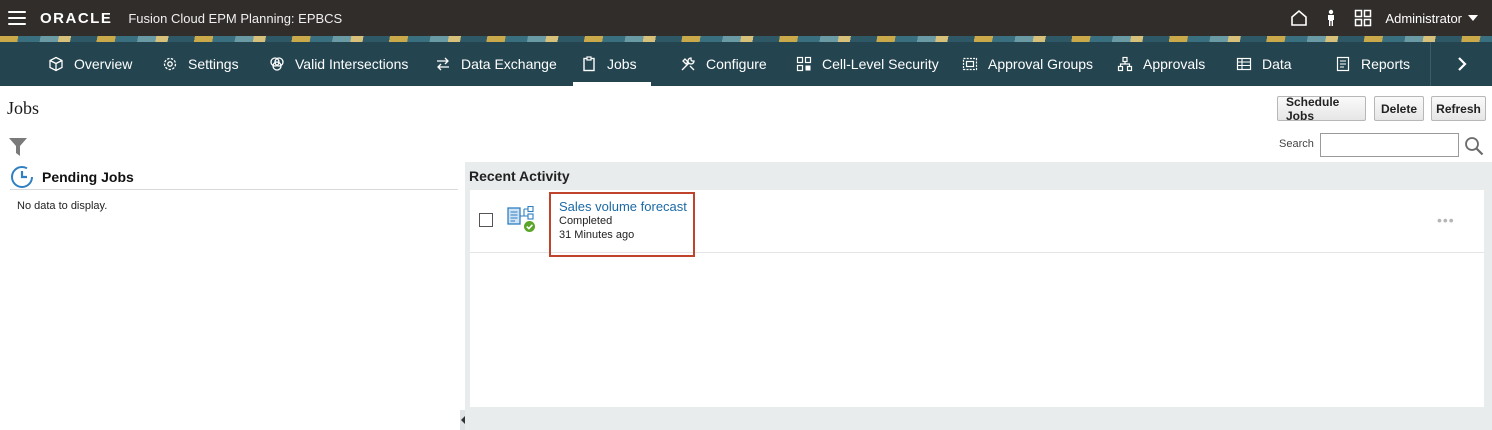 Image resolution: width=1492 pixels, height=430 pixels. What do you see at coordinates (23, 108) in the screenshot?
I see `page-title: Jobs` at bounding box center [23, 108].